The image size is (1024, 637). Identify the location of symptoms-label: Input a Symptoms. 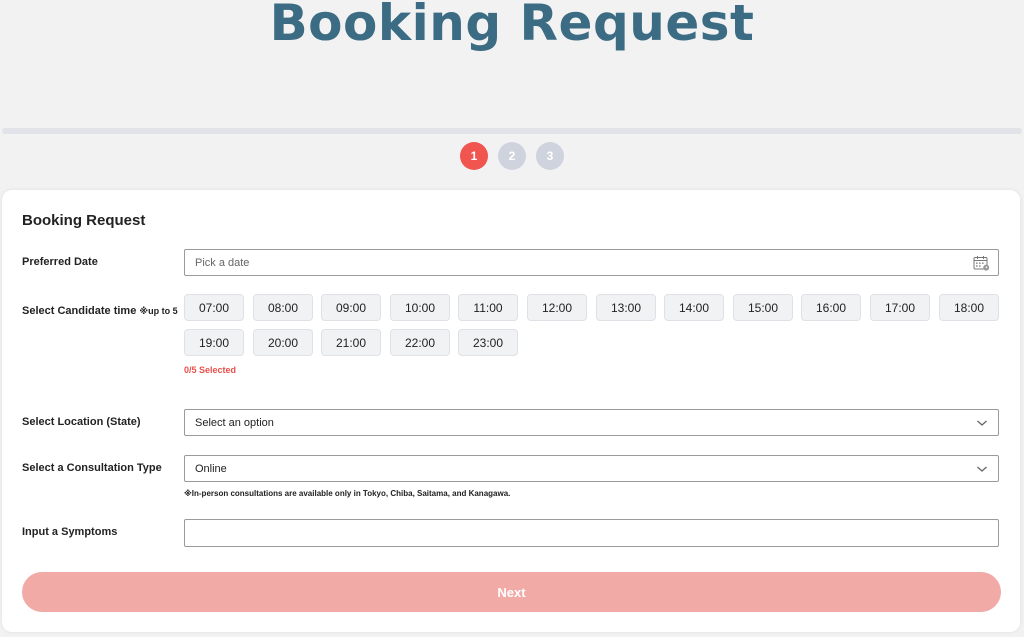
(70, 532).